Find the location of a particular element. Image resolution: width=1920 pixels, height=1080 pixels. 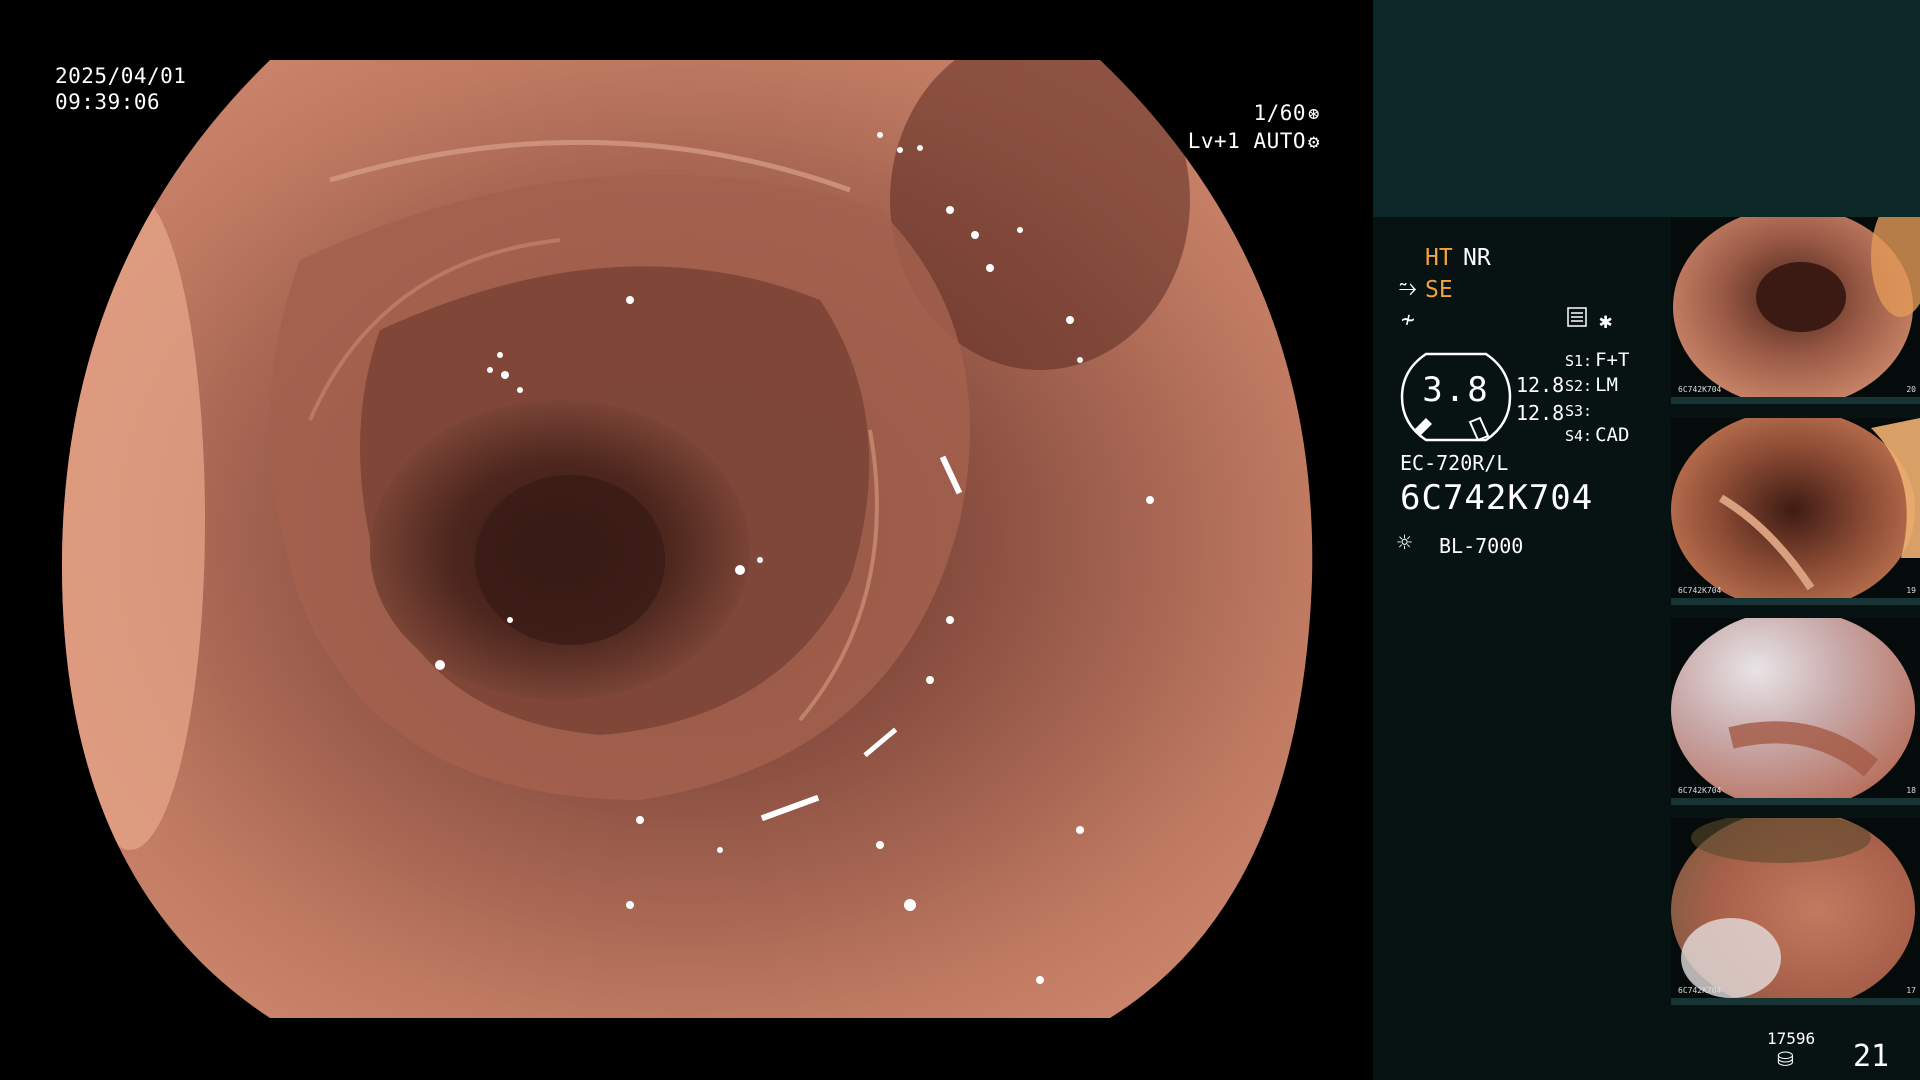

thumbnail-index: 19 is located at coordinates (1911, 590).